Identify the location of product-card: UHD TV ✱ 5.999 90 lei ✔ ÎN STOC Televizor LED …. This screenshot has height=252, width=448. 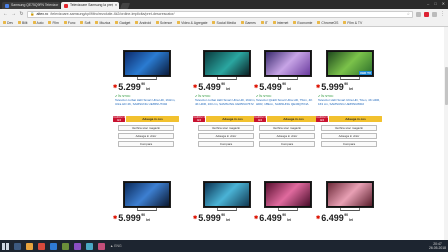
(351, 120).